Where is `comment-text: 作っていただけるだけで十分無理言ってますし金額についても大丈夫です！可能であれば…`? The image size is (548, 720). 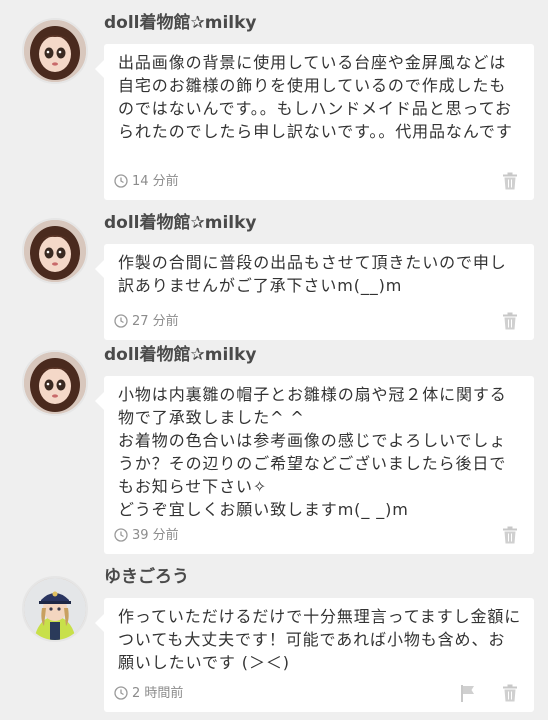
comment-text: 作っていただけるだけで十分無理言ってますし金額についても大丈夫です！可能であれば… is located at coordinates (320, 639).